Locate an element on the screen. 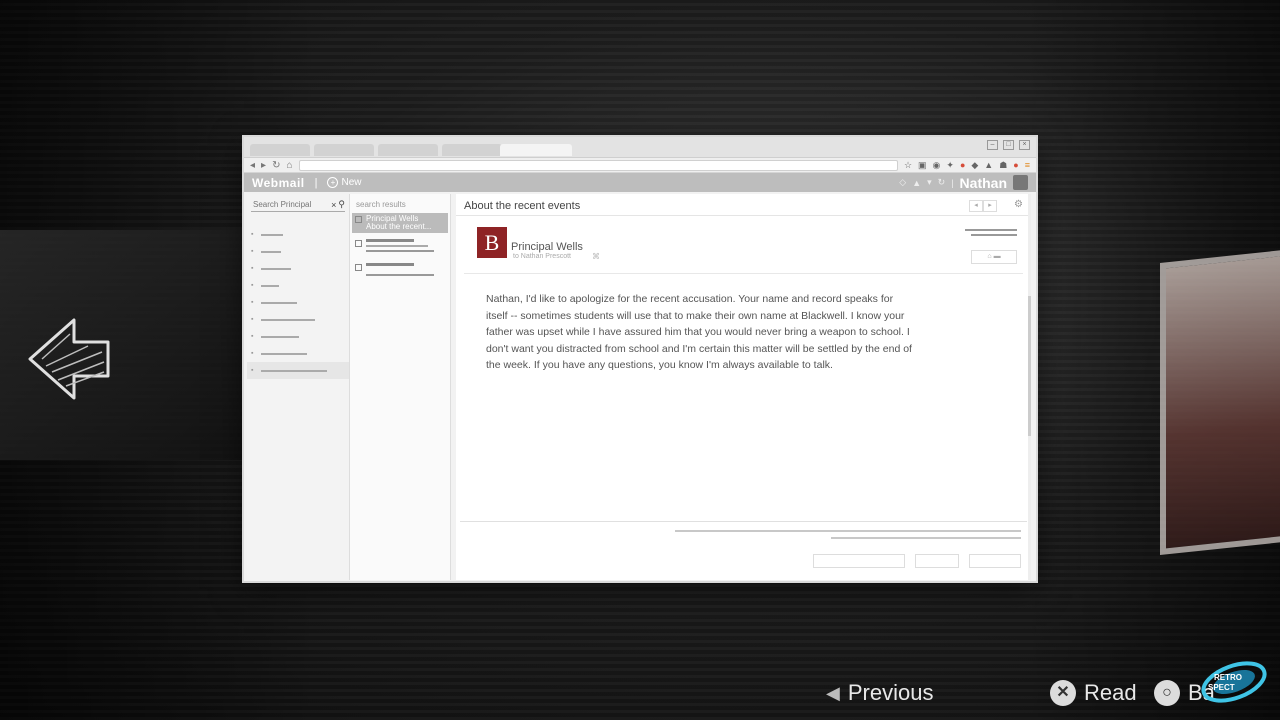 This screenshot has width=1280, height=720. address-bar is located at coordinates (598, 165).